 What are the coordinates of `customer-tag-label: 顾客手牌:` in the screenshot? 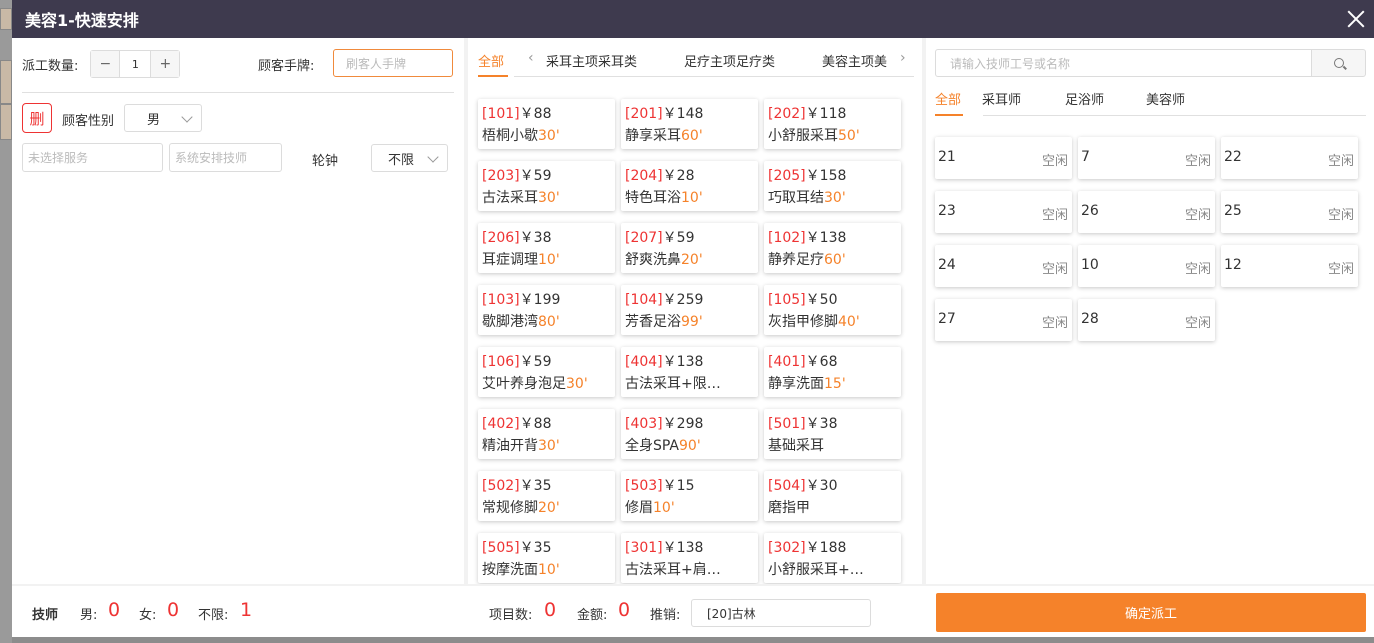 It's located at (286, 66).